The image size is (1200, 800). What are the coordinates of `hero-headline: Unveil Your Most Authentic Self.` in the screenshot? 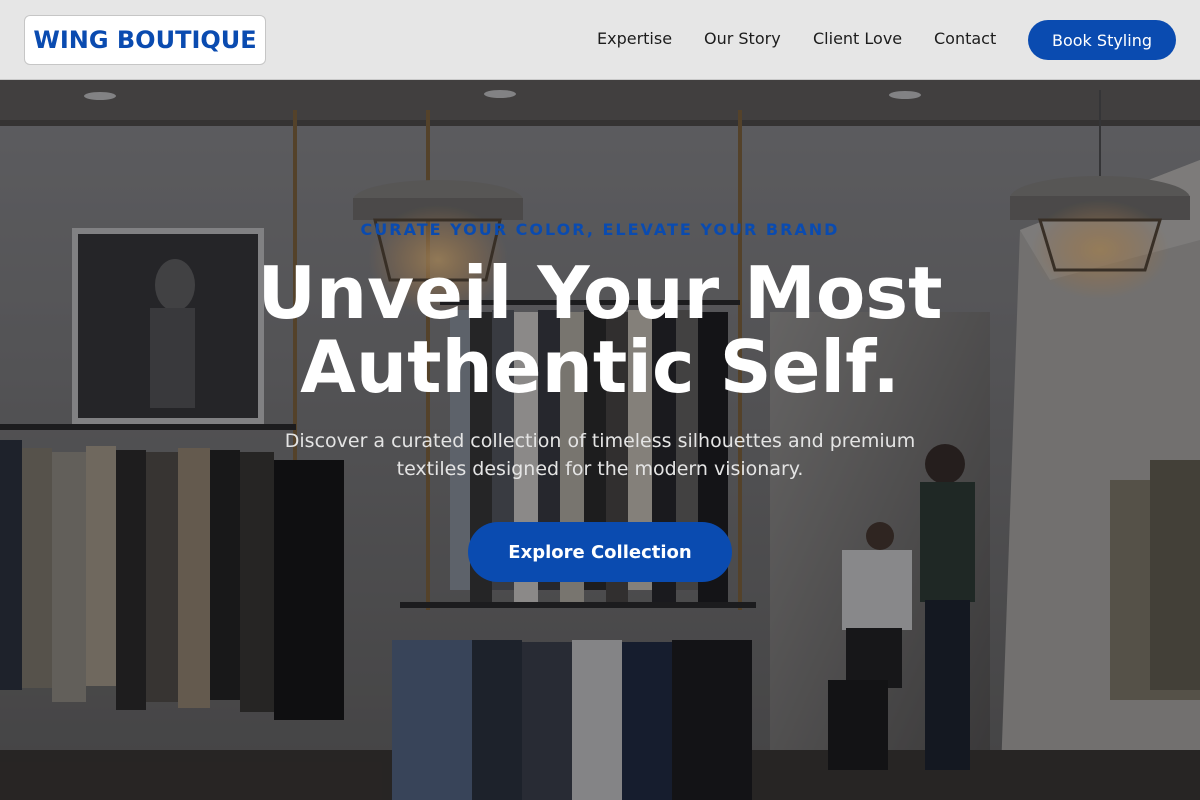 It's located at (600, 330).